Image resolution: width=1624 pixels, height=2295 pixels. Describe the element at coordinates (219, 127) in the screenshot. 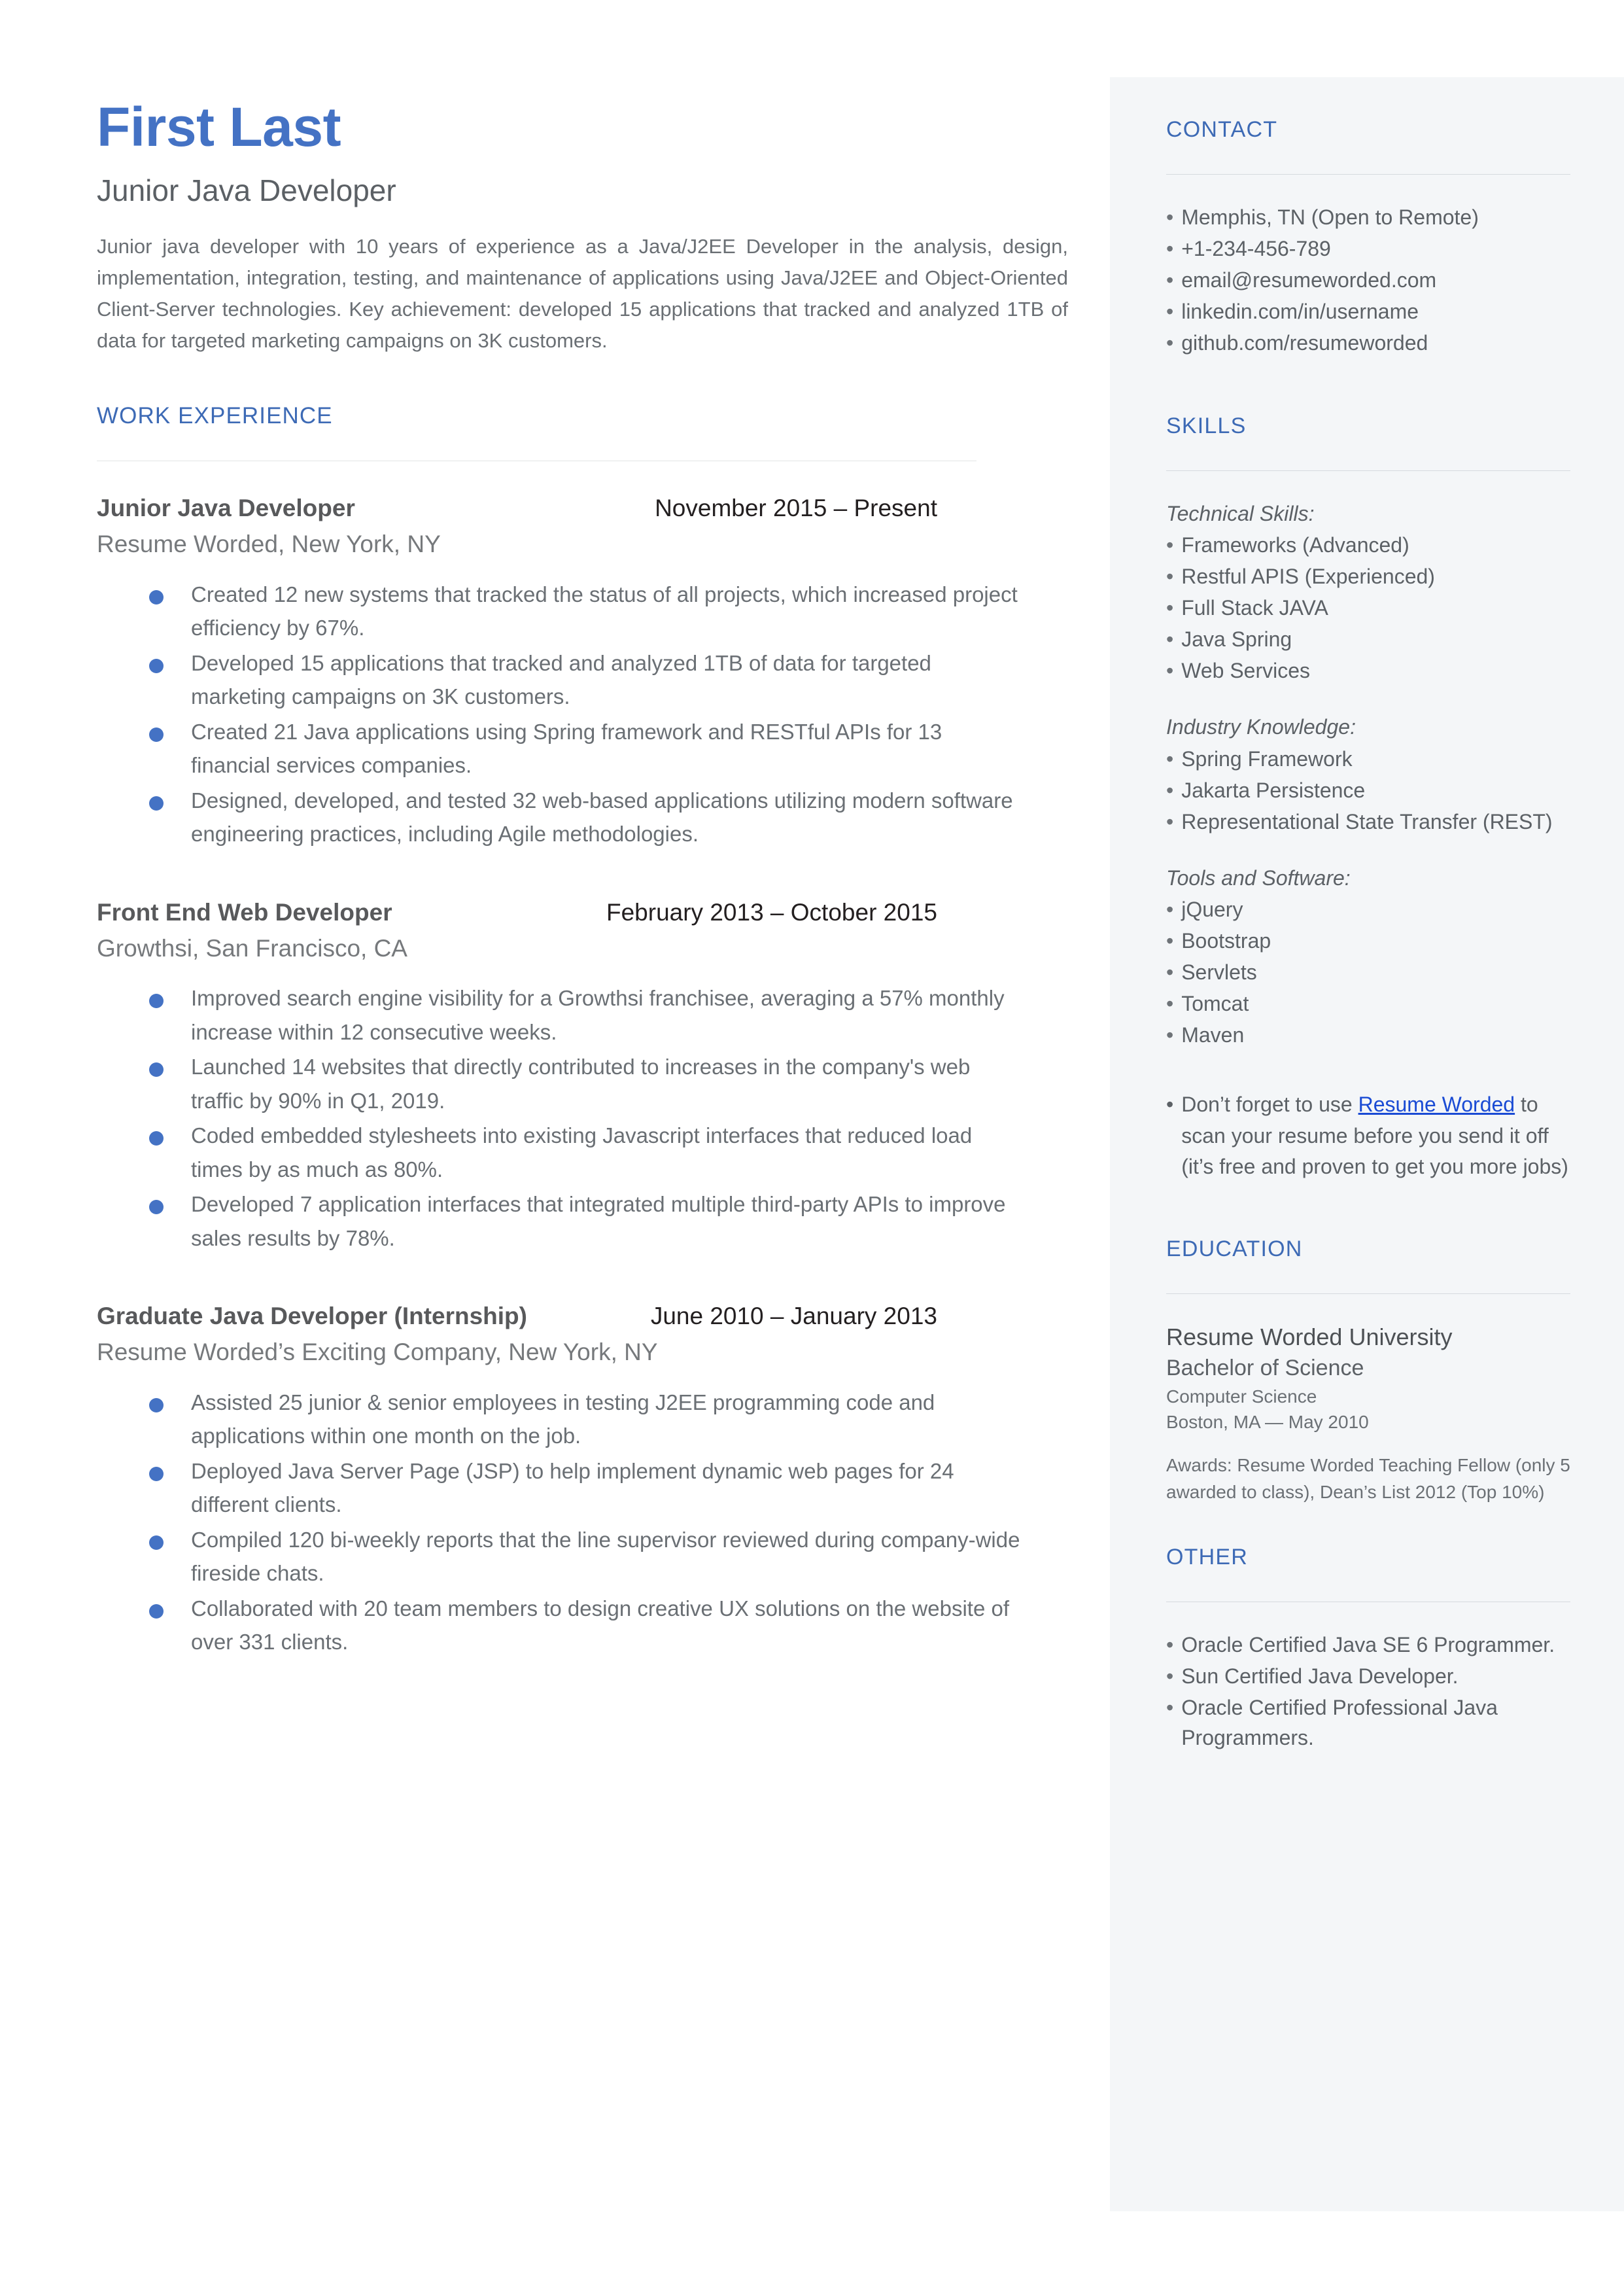

I see `candidate-name: First Last` at that location.